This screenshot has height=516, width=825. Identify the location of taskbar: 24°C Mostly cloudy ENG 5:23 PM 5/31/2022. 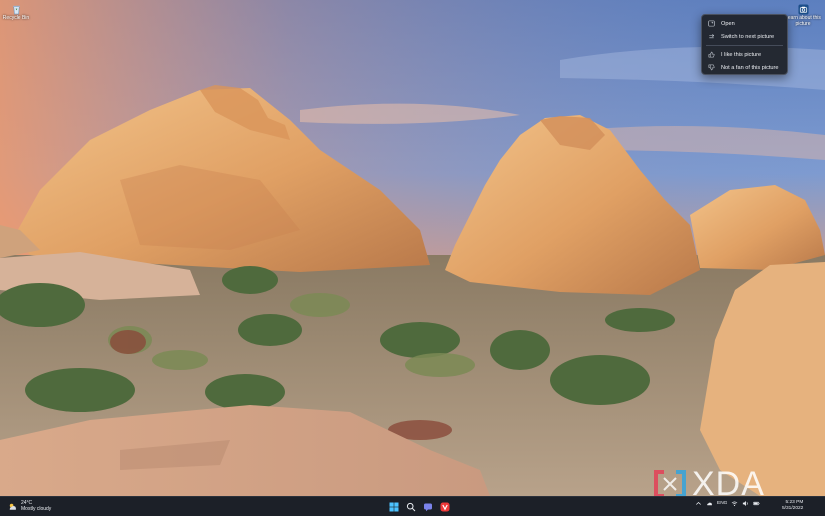
(412, 506).